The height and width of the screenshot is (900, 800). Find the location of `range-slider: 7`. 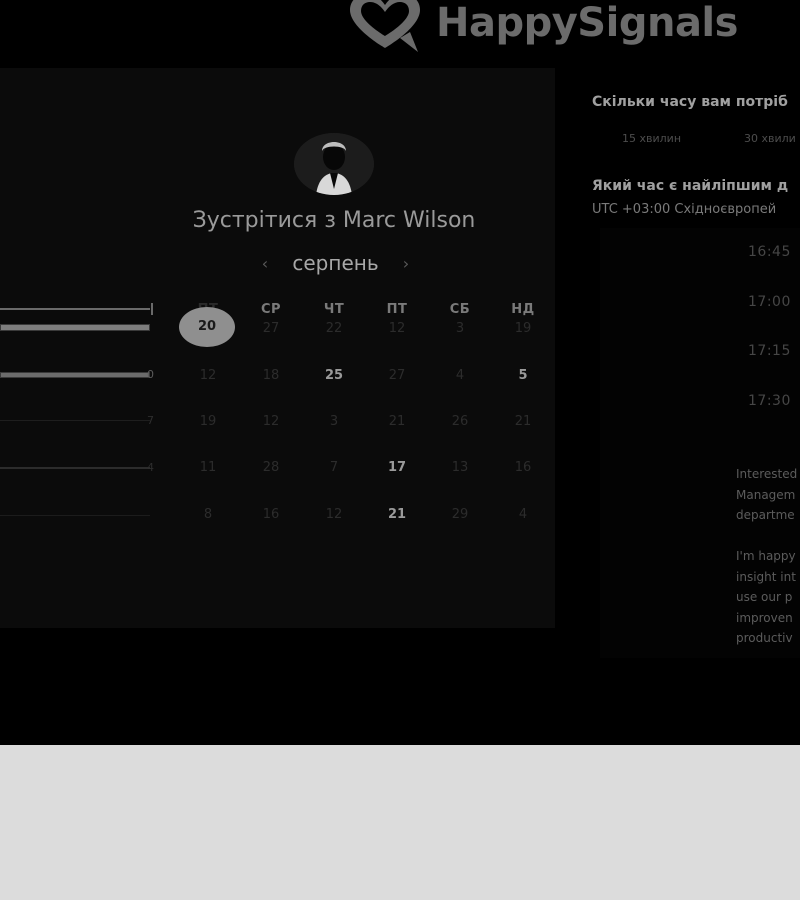

range-slider: 7 is located at coordinates (77, 420).